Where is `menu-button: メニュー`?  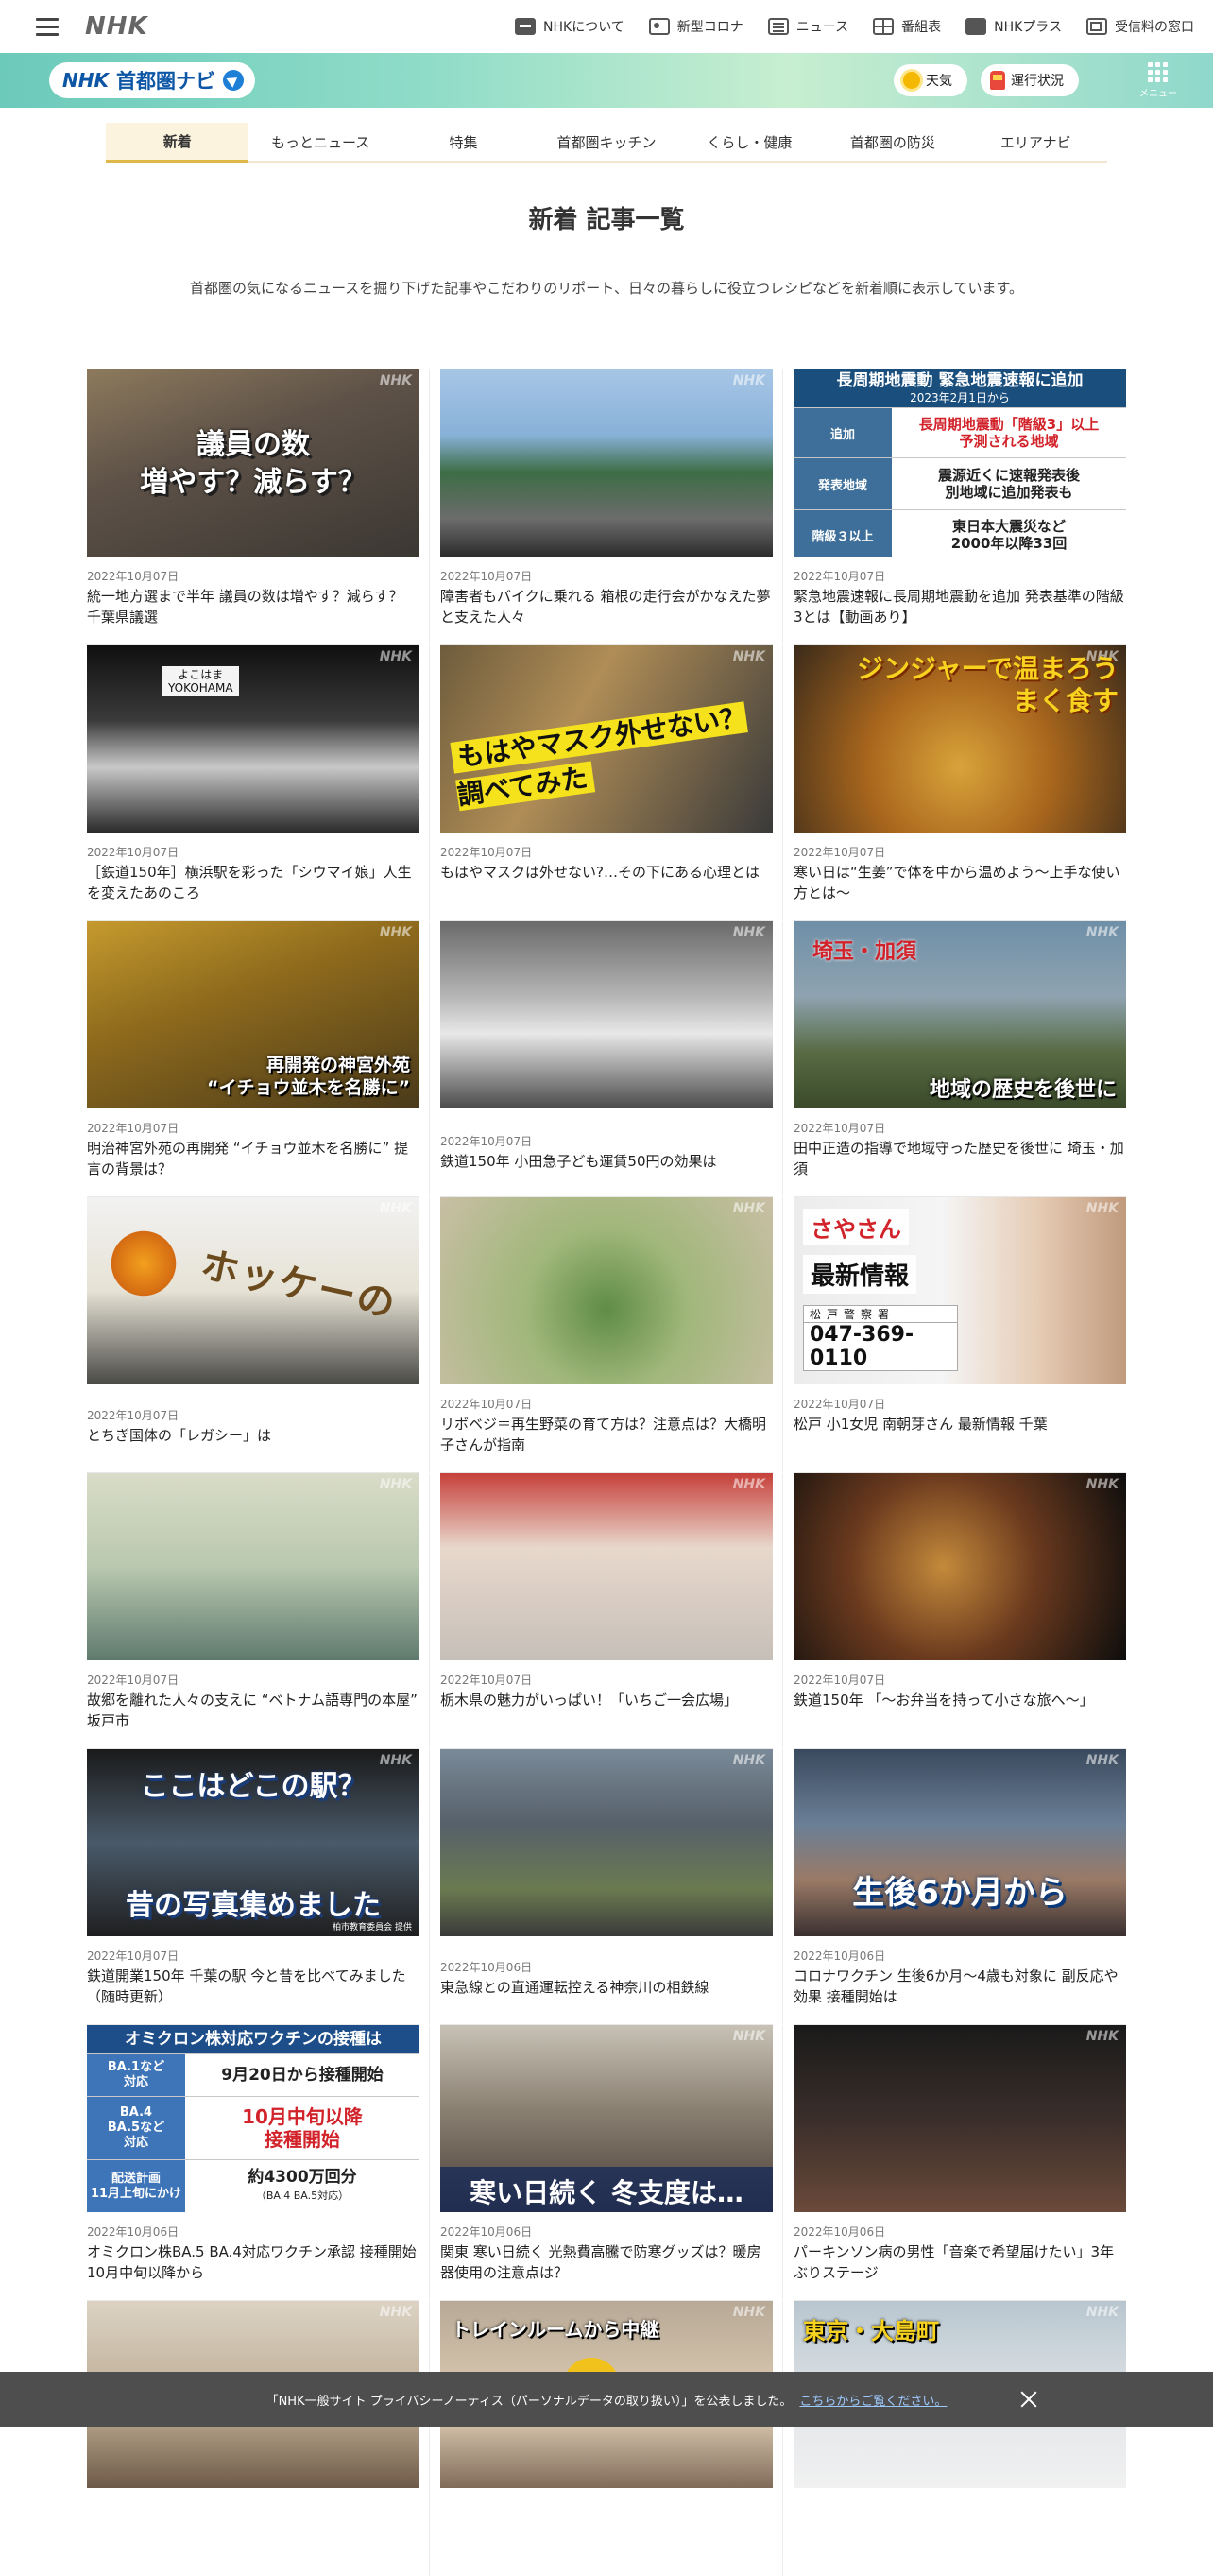
menu-button: メニュー is located at coordinates (1158, 80).